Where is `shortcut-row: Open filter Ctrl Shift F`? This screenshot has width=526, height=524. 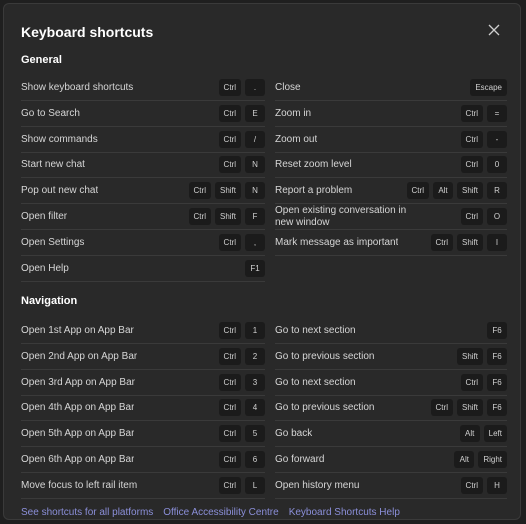
shortcut-row: Open filter Ctrl Shift F is located at coordinates (143, 217).